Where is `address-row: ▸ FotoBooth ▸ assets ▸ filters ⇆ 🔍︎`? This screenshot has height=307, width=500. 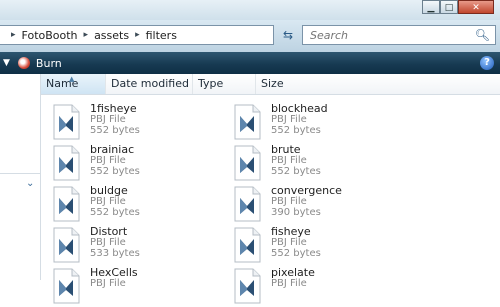 address-row: ▸ FotoBooth ▸ assets ▸ filters ⇆ 🔍︎ is located at coordinates (250, 36).